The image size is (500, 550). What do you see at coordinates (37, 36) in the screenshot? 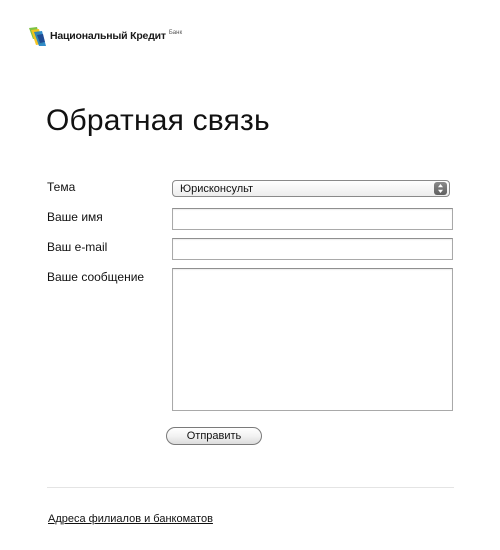
I see `bank-logo-icon` at bounding box center [37, 36].